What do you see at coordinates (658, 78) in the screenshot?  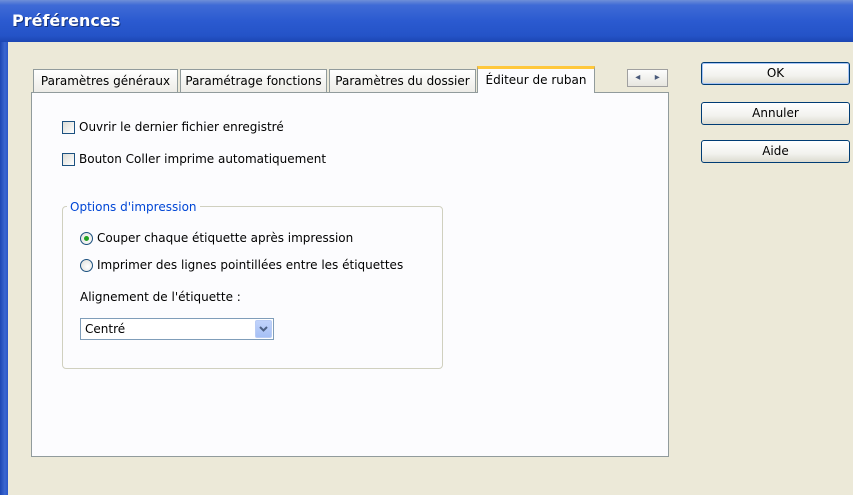 I see `tab-scroll-right-icon: ▸` at bounding box center [658, 78].